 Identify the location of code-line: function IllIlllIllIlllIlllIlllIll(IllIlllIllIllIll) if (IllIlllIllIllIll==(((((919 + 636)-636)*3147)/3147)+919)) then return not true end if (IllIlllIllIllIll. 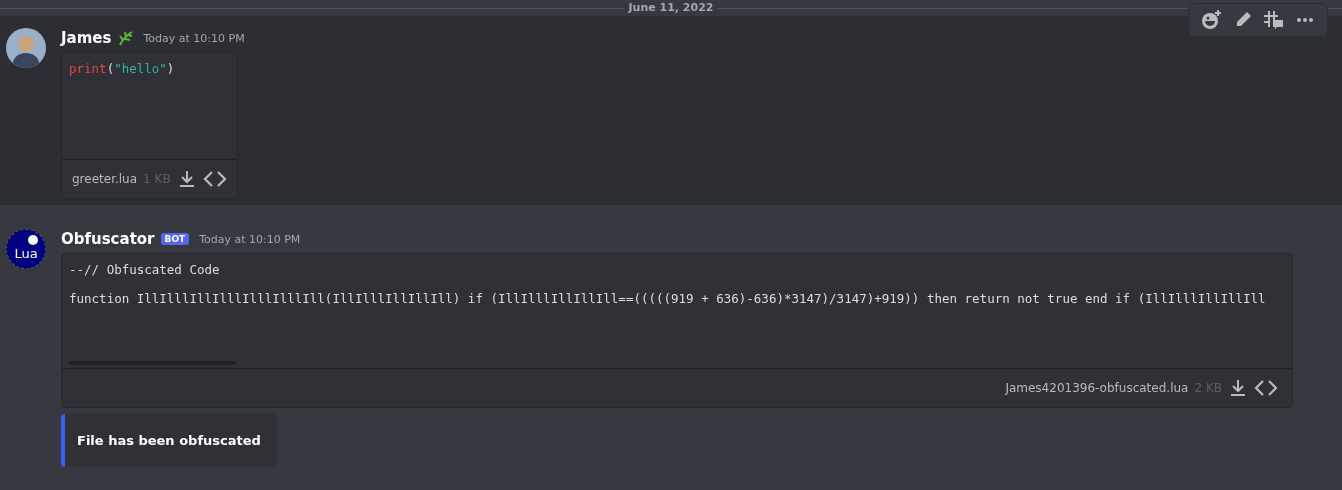
(667, 299).